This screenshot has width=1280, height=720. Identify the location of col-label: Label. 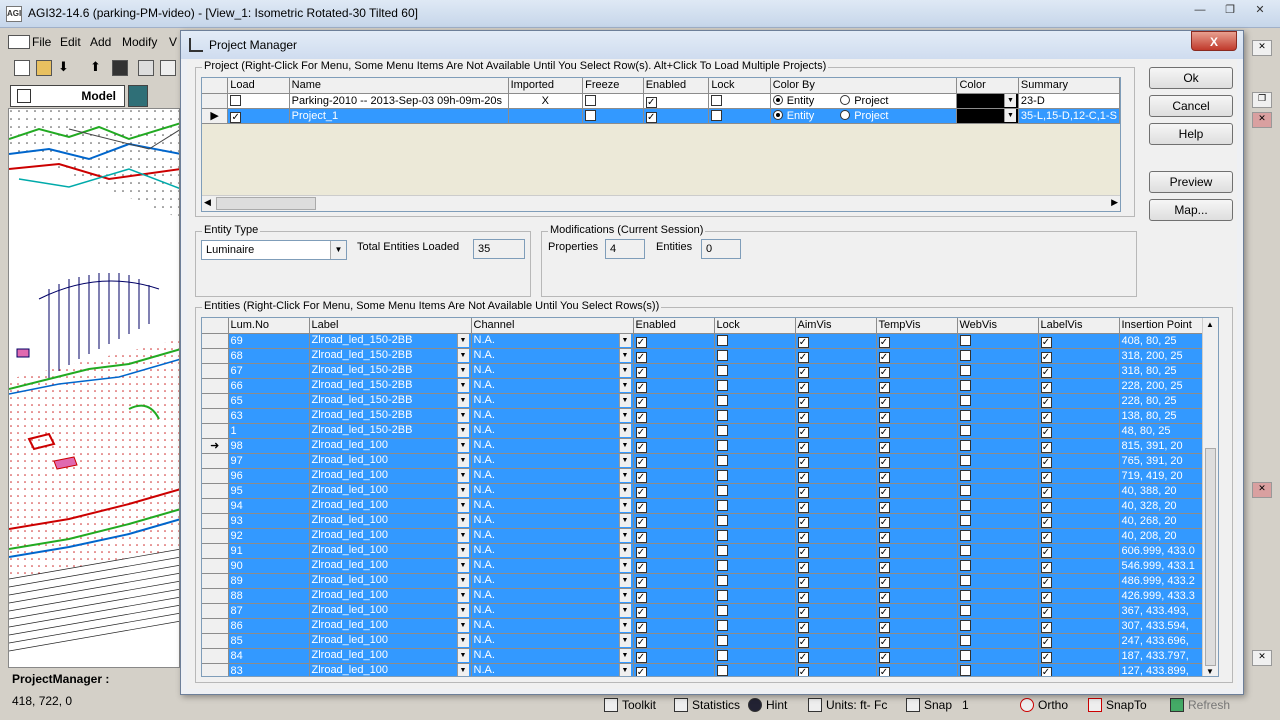
(390, 326).